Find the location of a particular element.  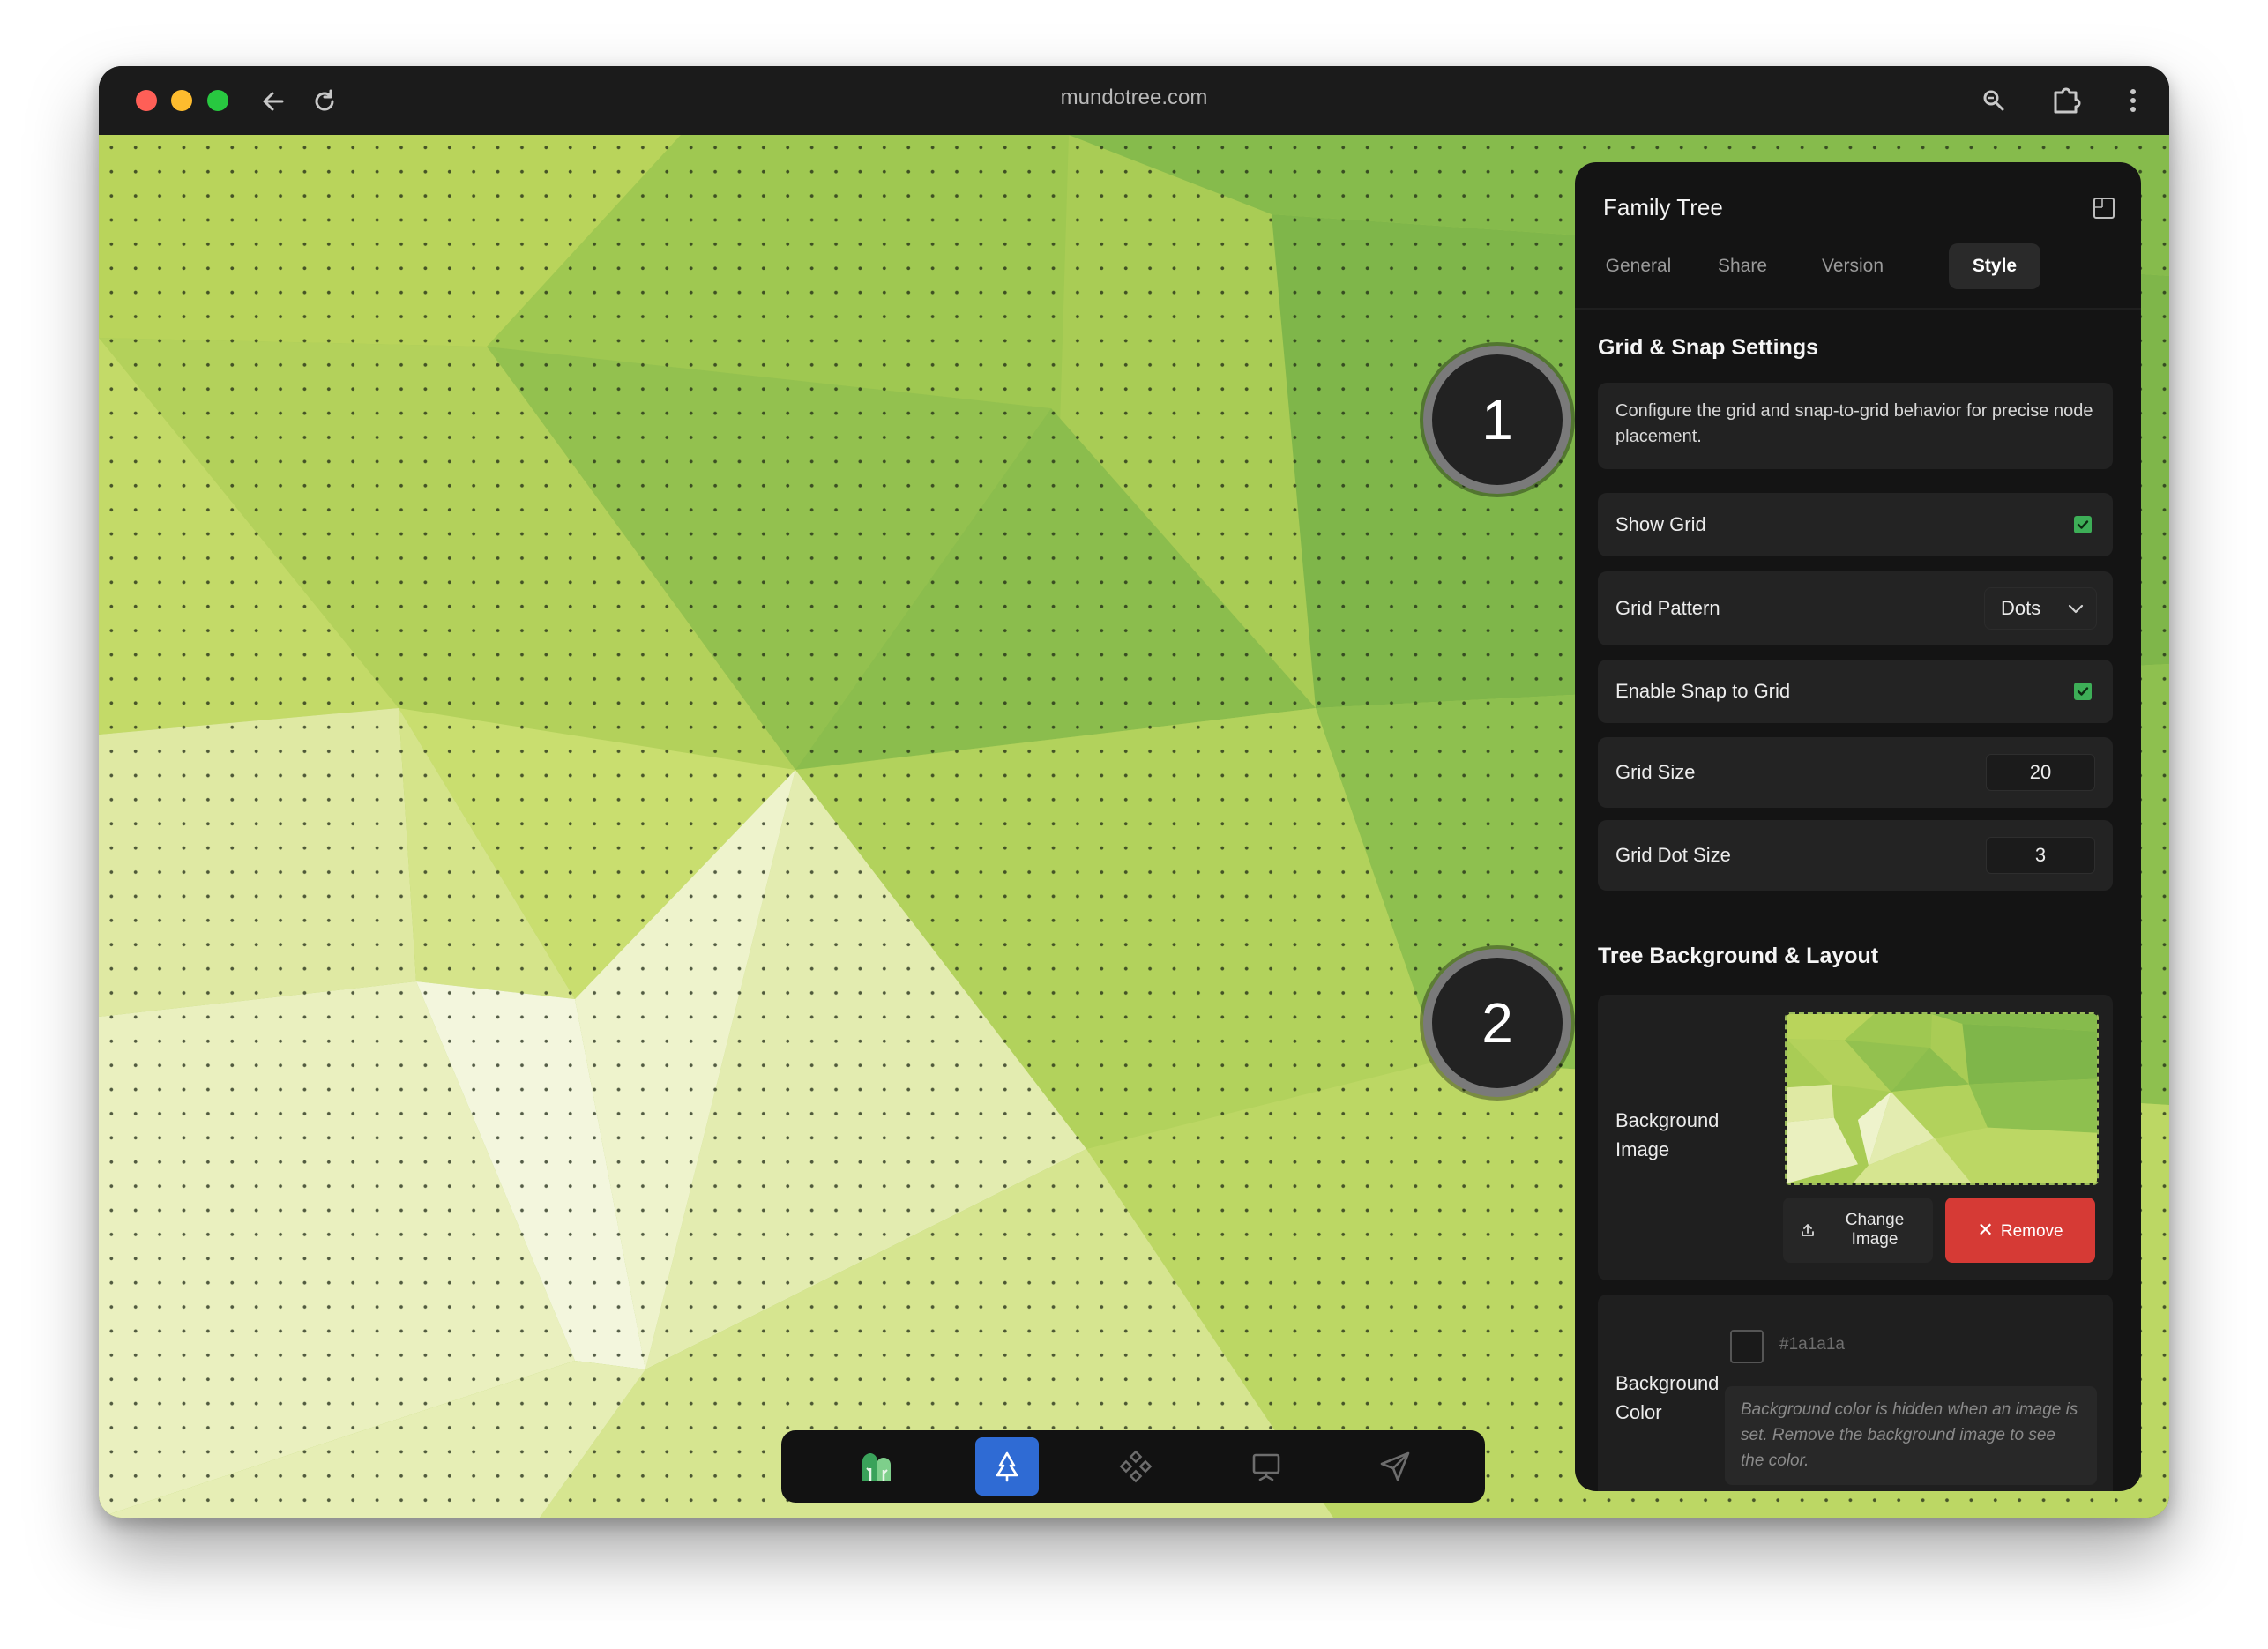

step-marker-2: 2 is located at coordinates (1497, 1023).